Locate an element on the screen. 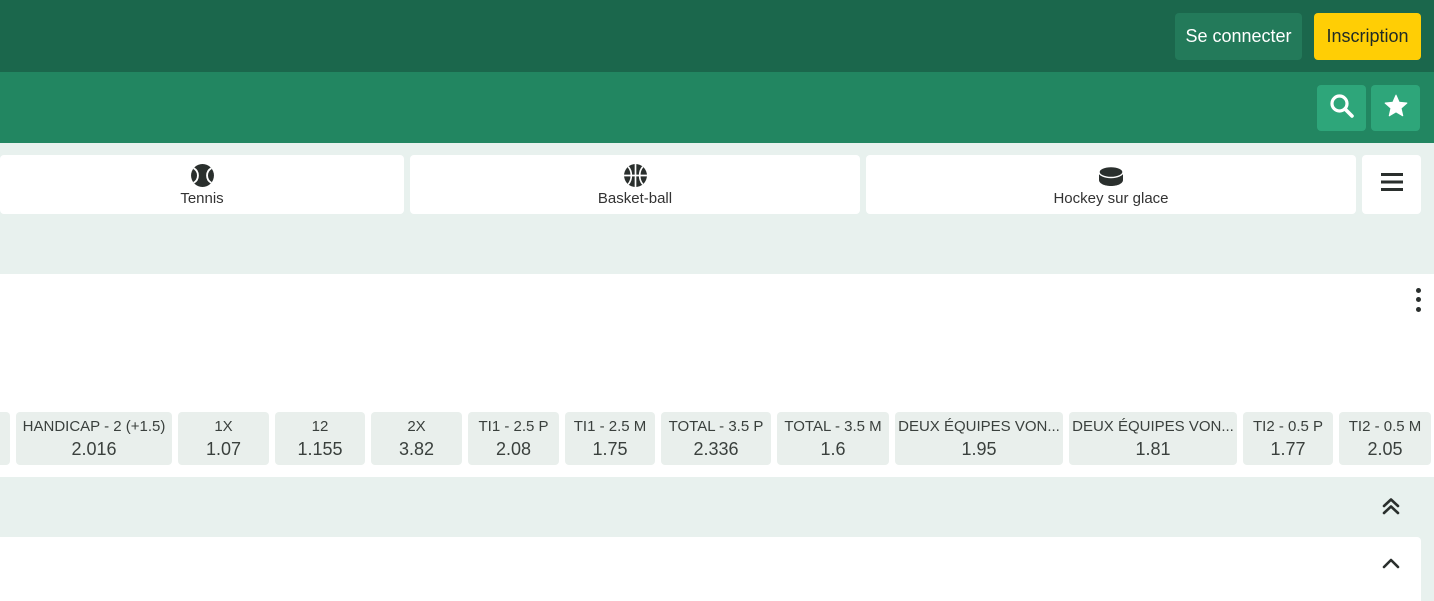 This screenshot has width=1434, height=601. odds-value: 3.82 is located at coordinates (416, 448).